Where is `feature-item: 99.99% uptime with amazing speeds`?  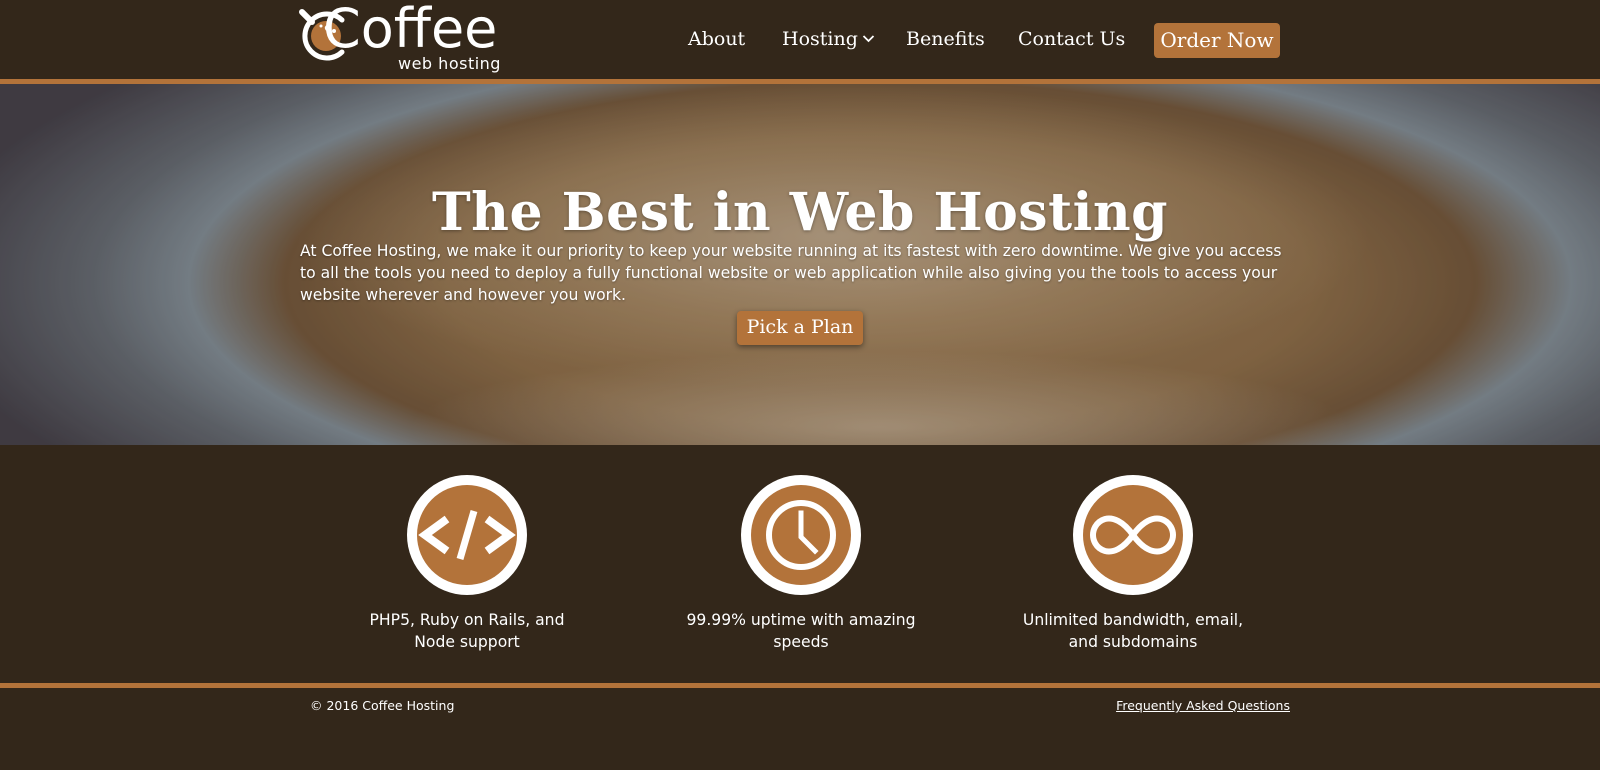 feature-item: 99.99% uptime with amazing speeds is located at coordinates (801, 564).